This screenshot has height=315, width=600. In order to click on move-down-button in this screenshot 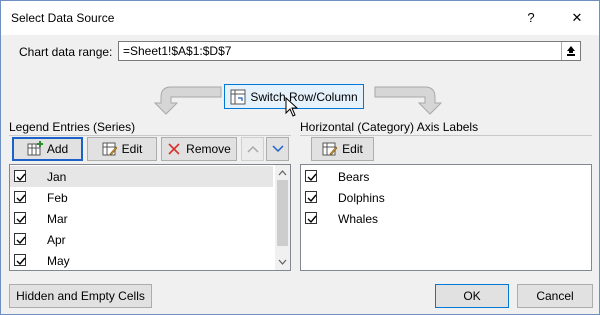, I will do `click(277, 149)`.